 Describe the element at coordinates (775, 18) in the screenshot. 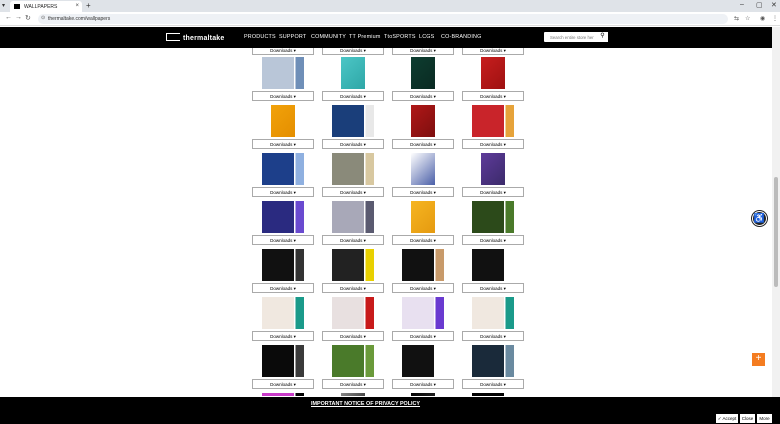

I see `menu-dots-icon: ⋮` at that location.